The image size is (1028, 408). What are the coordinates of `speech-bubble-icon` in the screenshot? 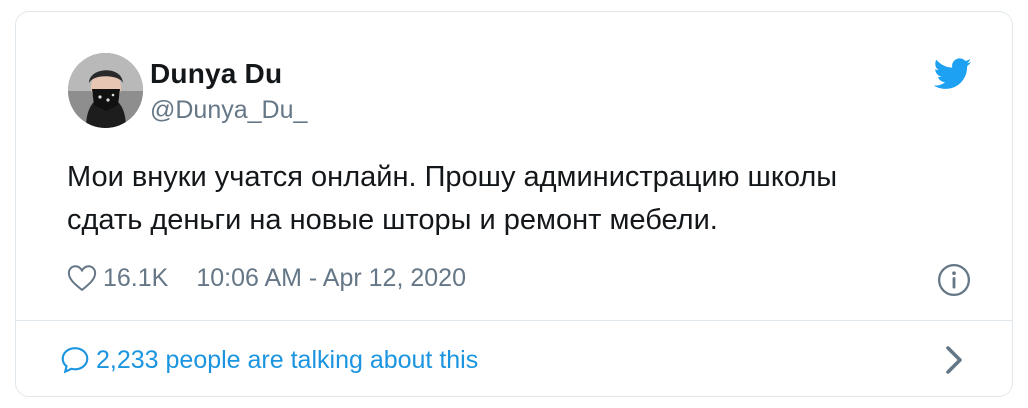 It's located at (75, 360).